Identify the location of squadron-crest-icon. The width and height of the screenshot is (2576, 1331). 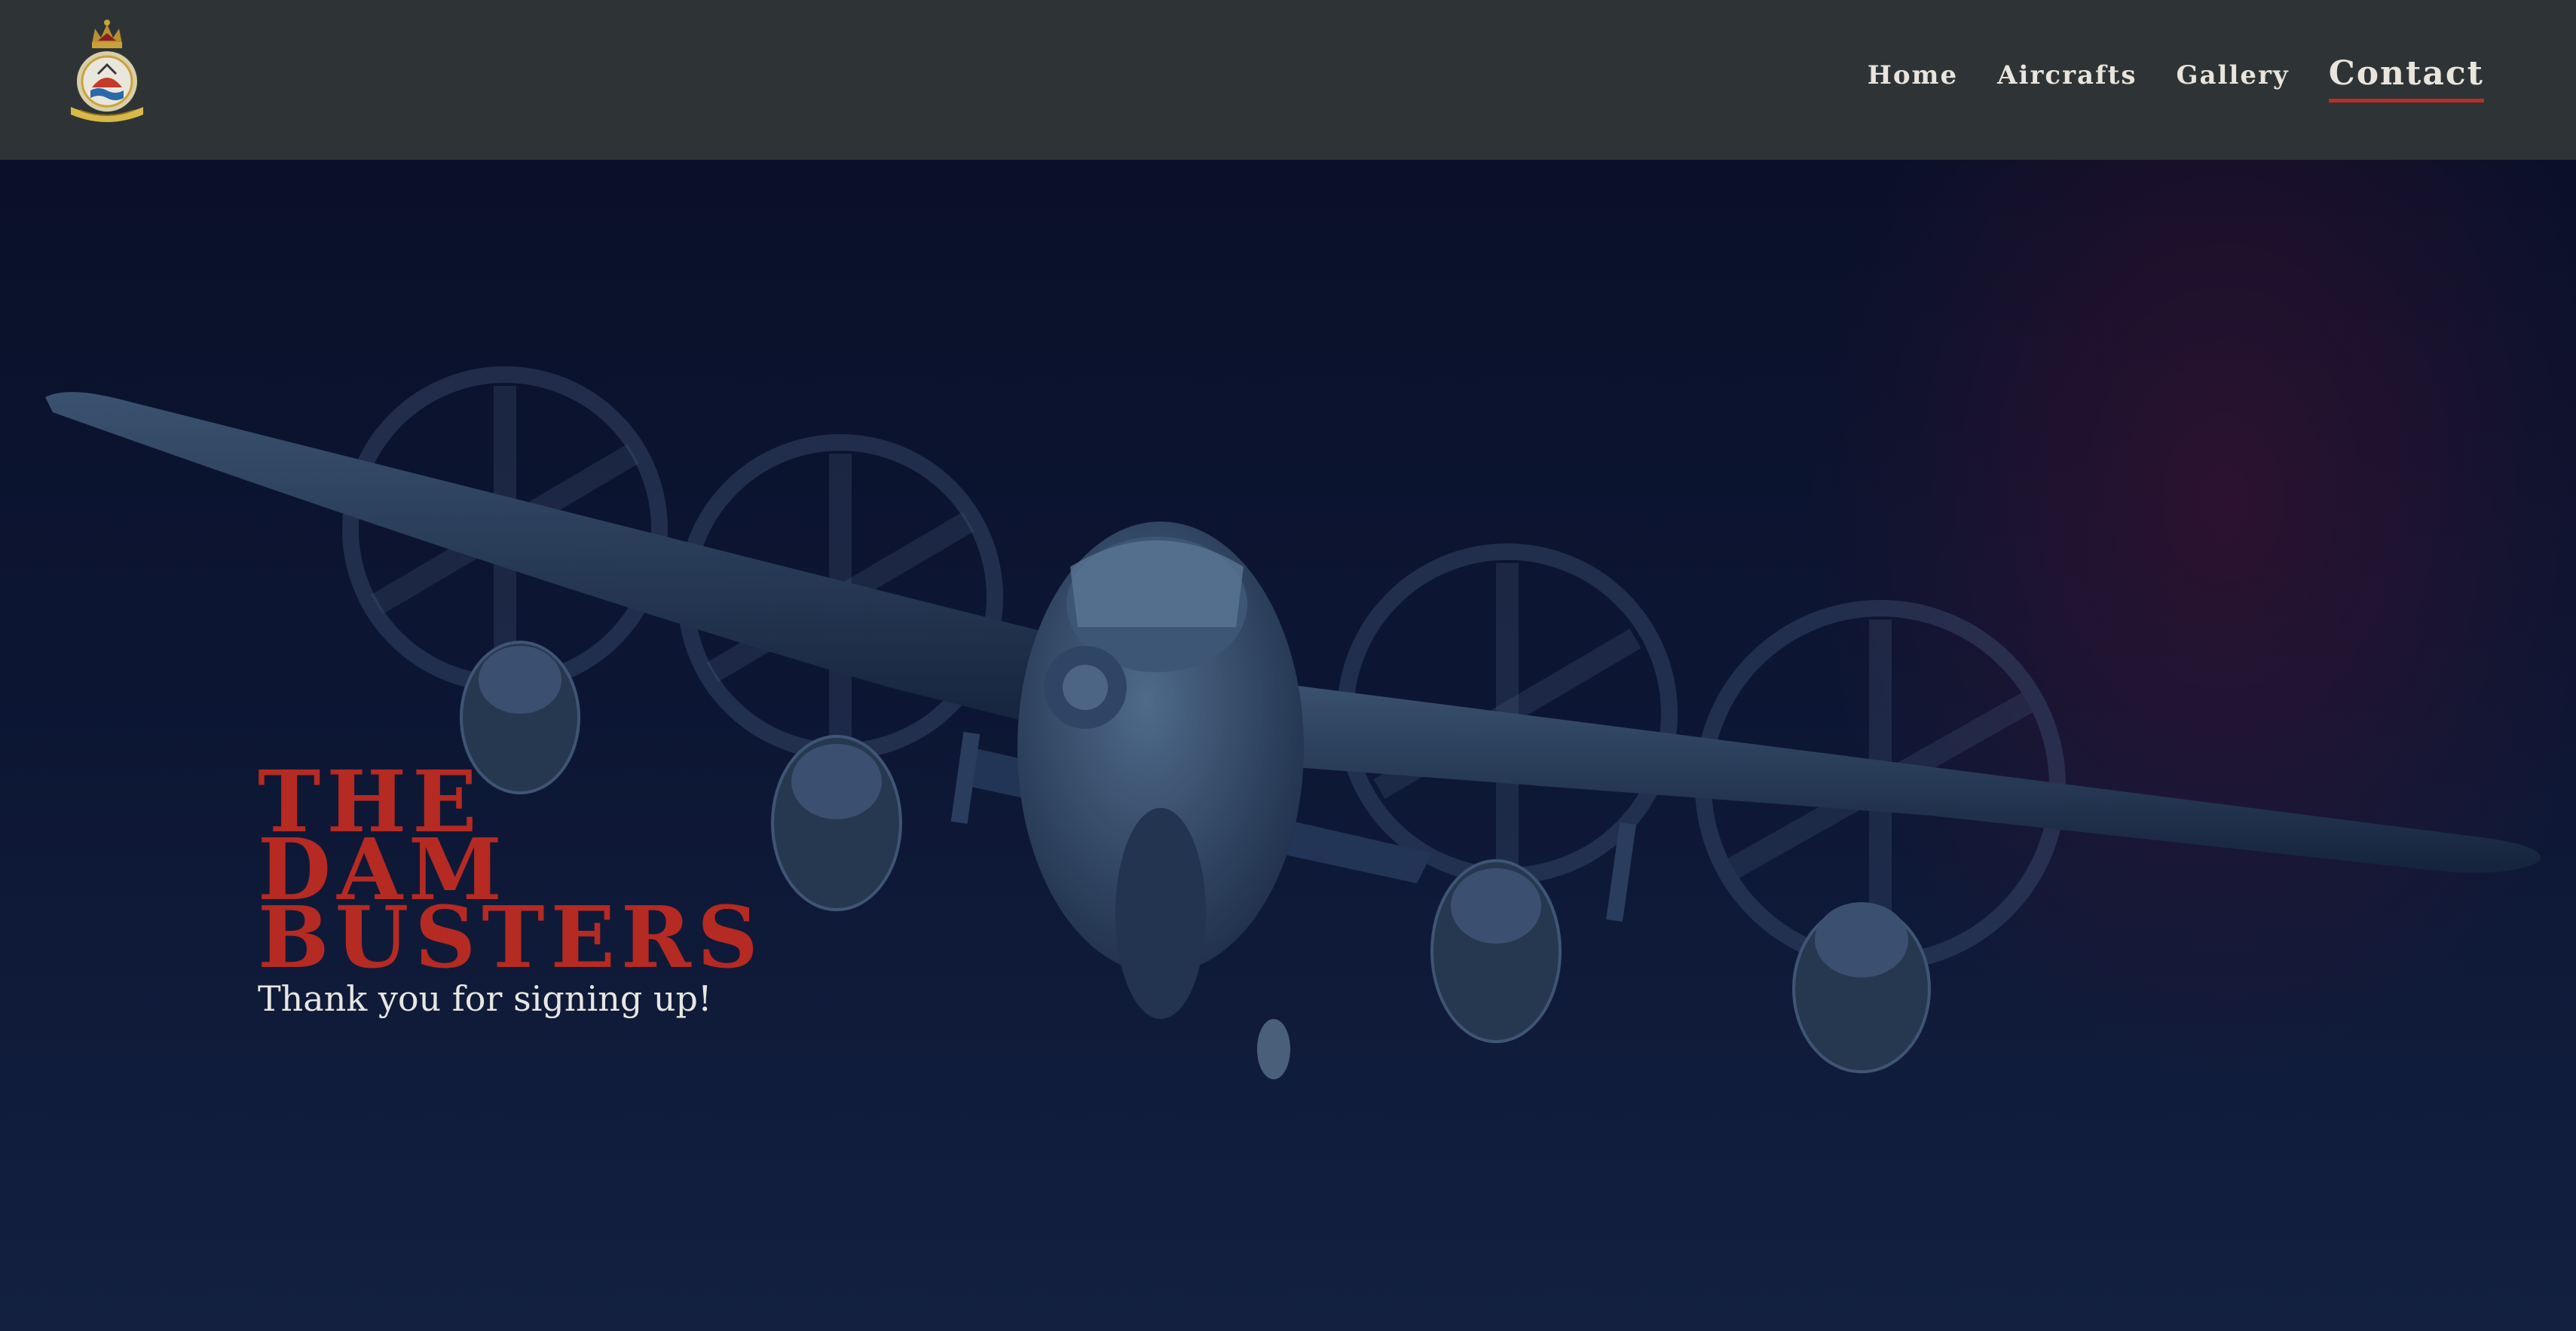
(107, 69).